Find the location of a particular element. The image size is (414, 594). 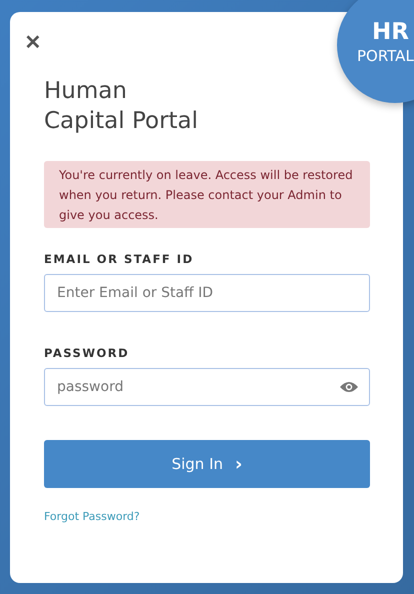

eye-icon is located at coordinates (349, 387).